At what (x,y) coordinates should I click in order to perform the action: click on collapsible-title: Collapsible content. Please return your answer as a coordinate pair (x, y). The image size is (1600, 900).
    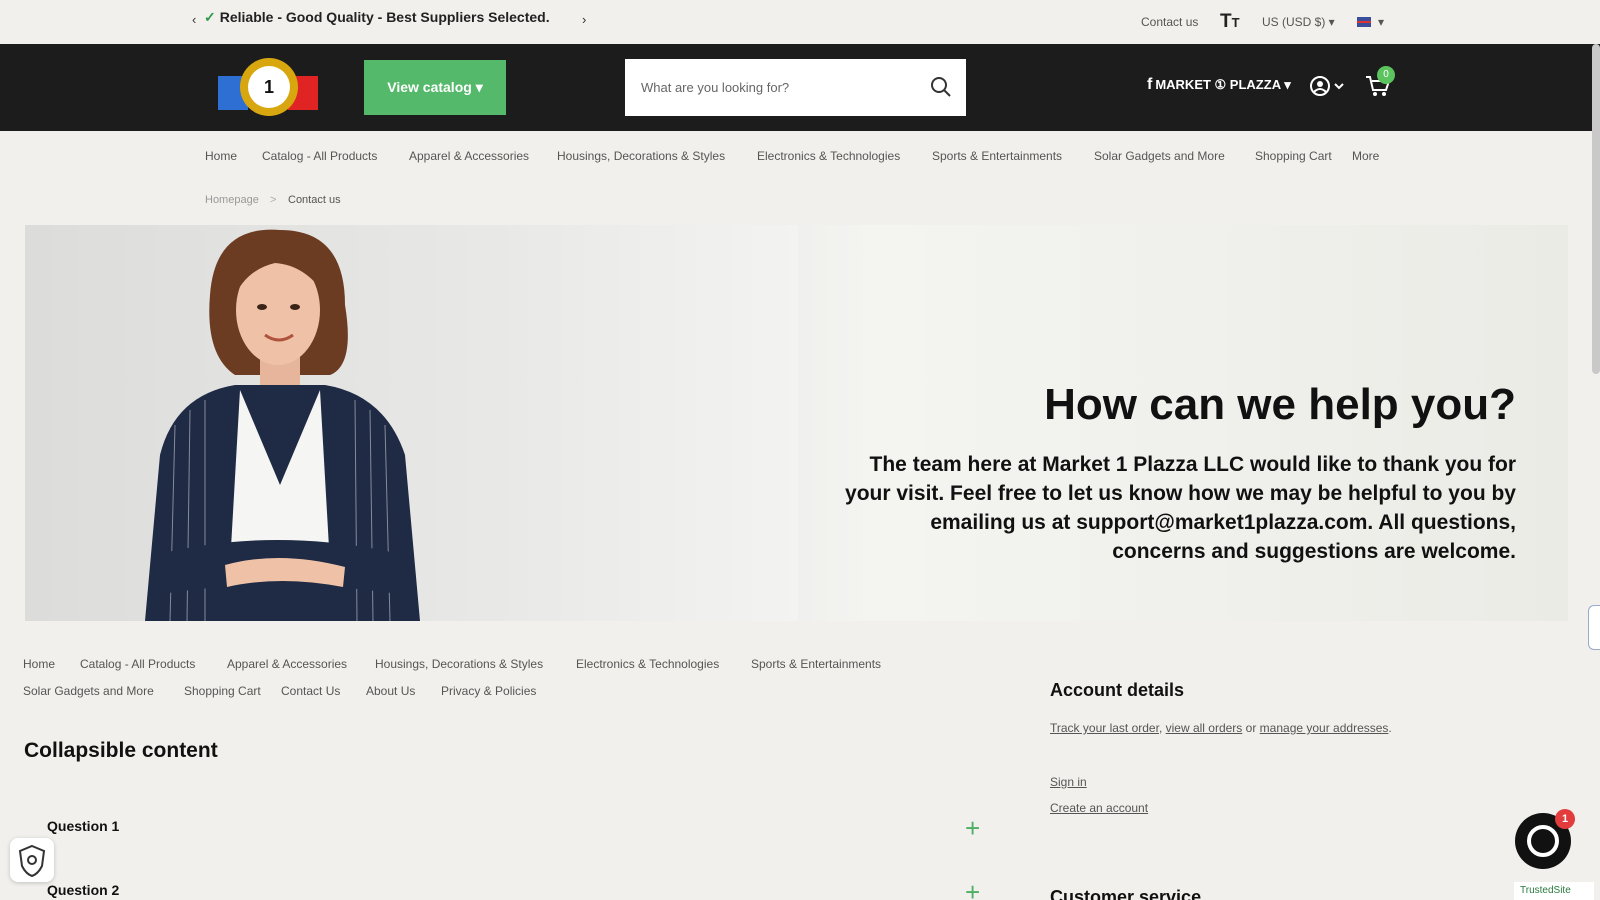
    Looking at the image, I should click on (121, 750).